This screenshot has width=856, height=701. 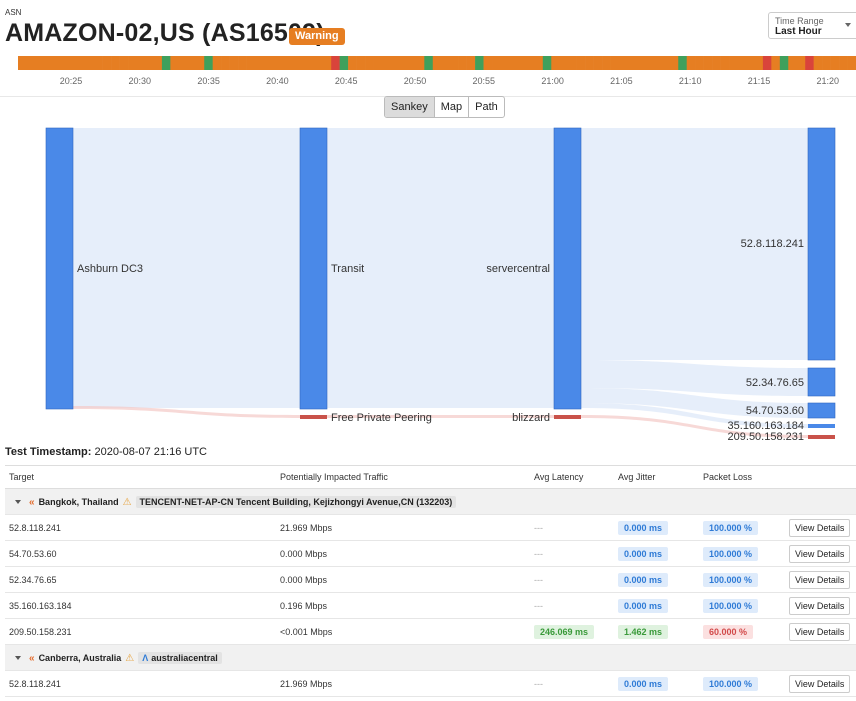 I want to click on node-t3, so click(x=821, y=410).